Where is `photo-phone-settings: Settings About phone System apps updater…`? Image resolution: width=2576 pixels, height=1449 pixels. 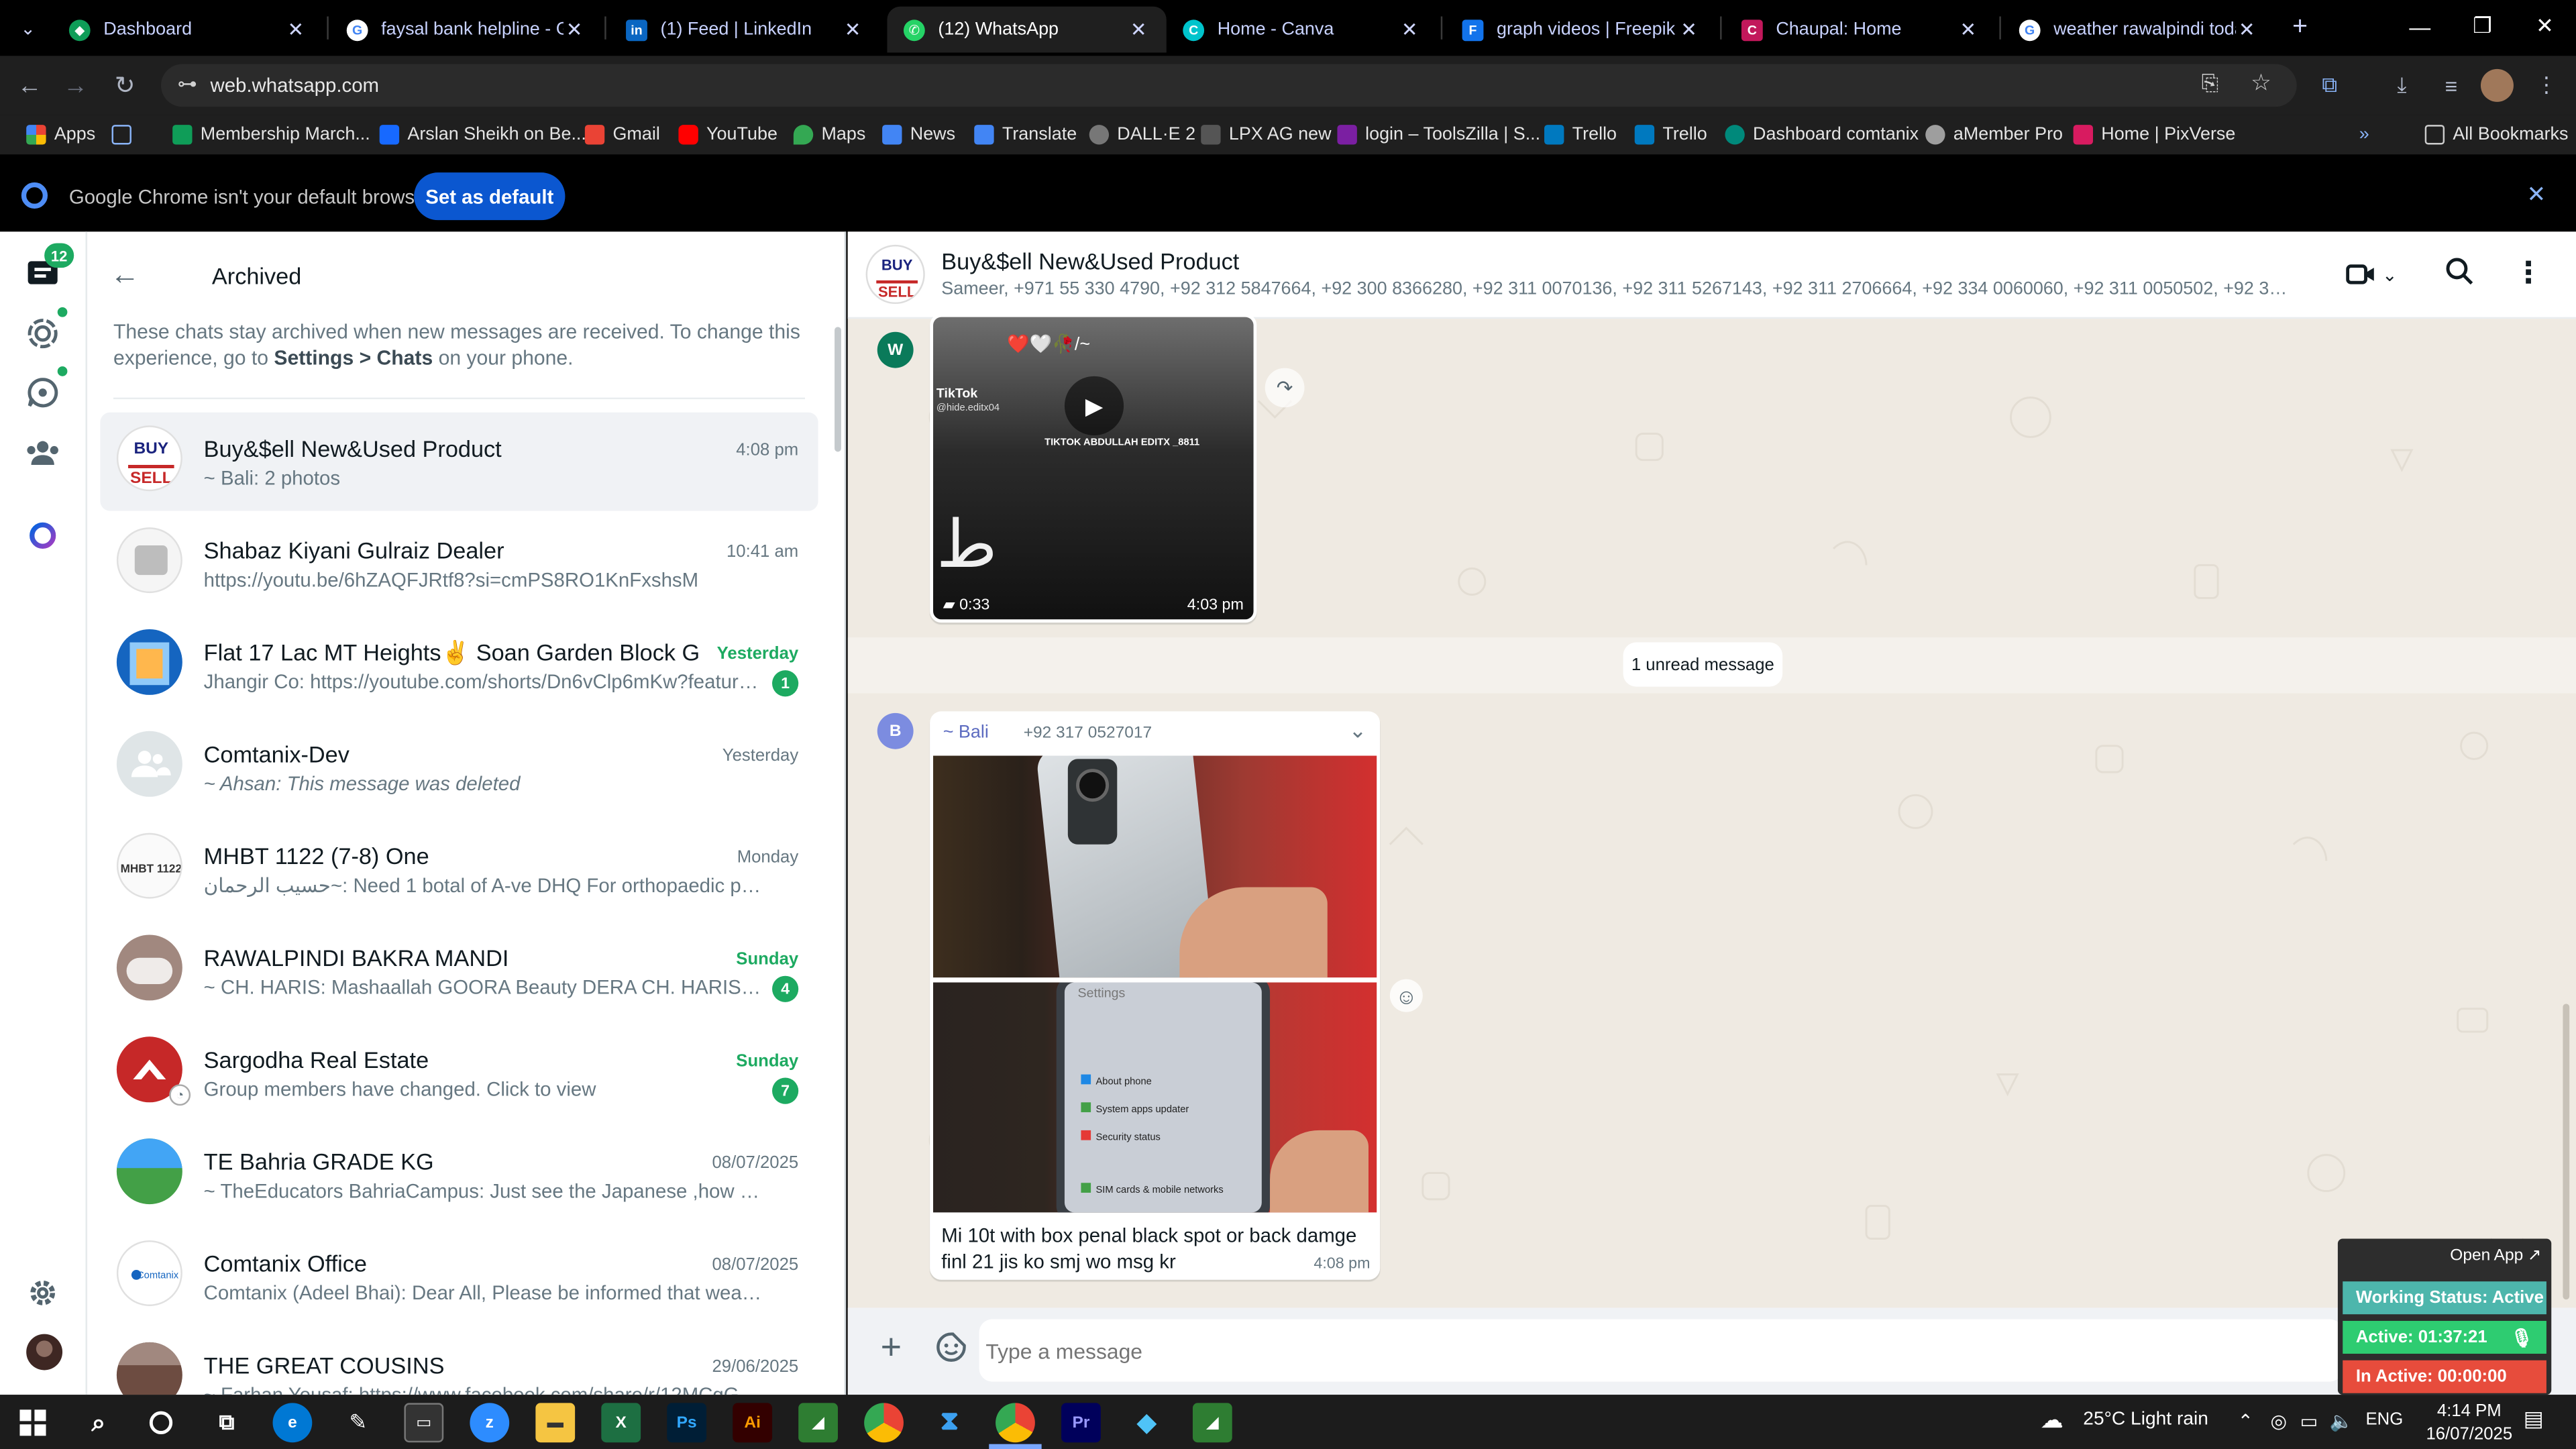
photo-phone-settings: Settings About phone System apps updater… is located at coordinates (1155, 1097).